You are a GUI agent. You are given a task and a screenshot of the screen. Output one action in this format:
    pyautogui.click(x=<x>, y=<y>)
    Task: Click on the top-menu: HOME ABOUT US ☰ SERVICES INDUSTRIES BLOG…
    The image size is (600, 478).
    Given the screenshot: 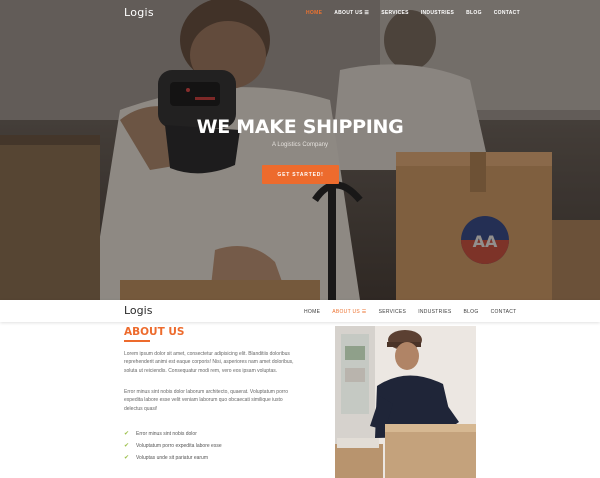 What is the action you would take?
    pyautogui.click(x=413, y=13)
    